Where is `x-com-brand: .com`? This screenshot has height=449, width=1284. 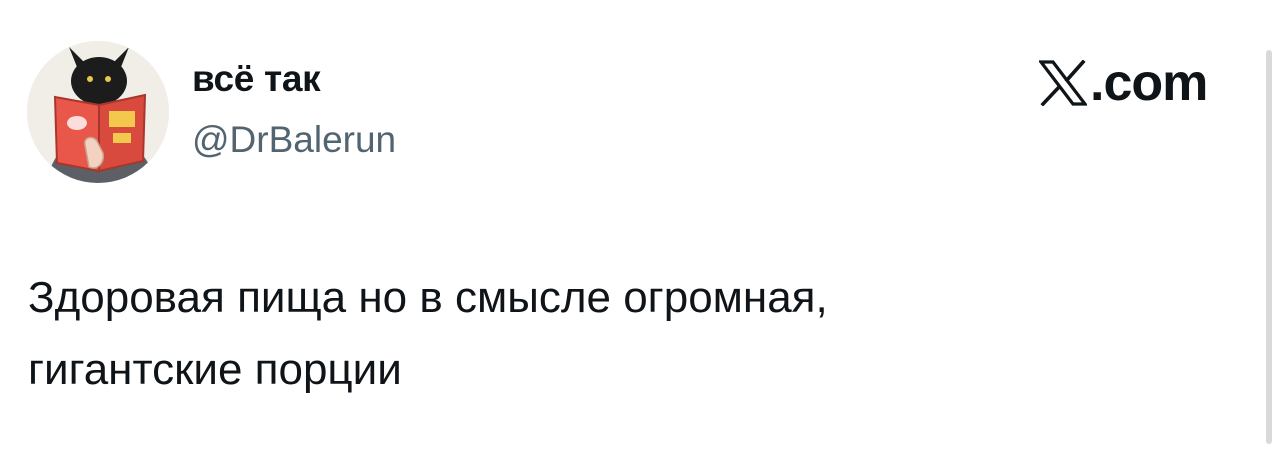 x-com-brand: .com is located at coordinates (1123, 83).